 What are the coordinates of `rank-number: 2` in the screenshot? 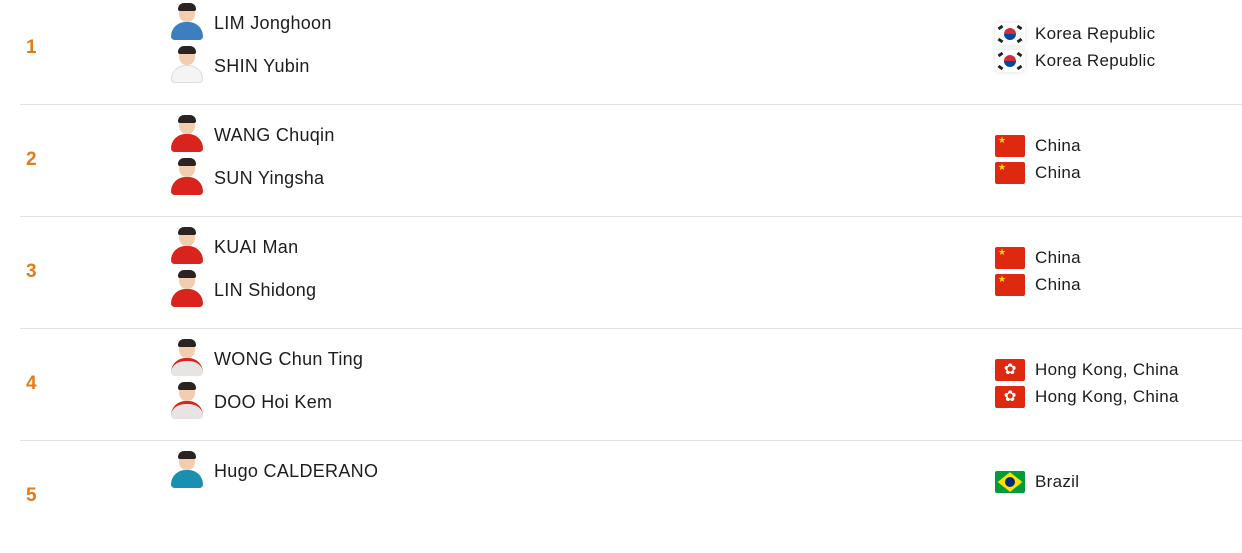 It's located at (31, 159).